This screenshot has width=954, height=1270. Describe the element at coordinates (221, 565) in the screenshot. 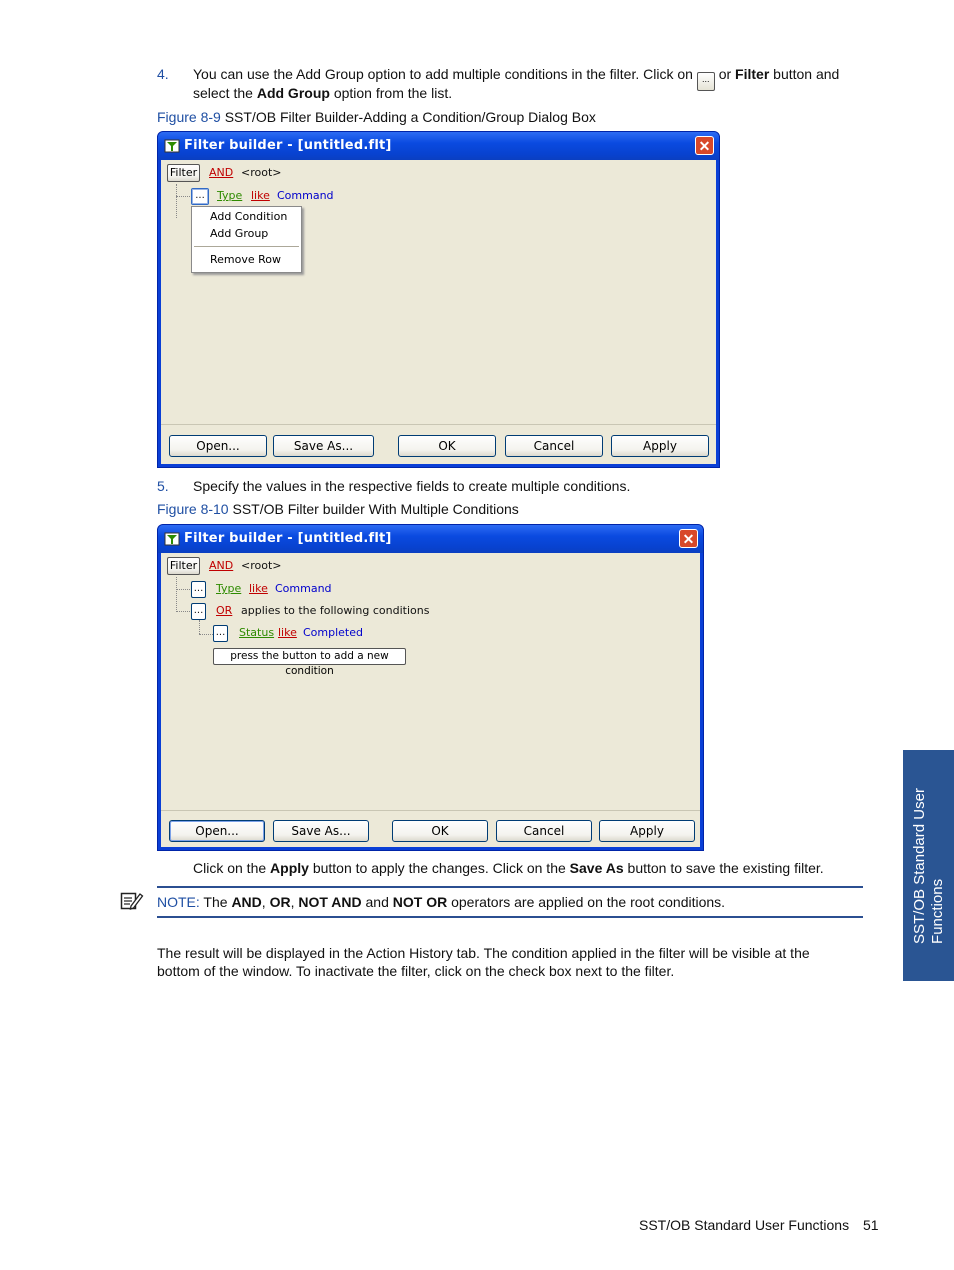

I see `dialog-2-root-operator: AND` at that location.